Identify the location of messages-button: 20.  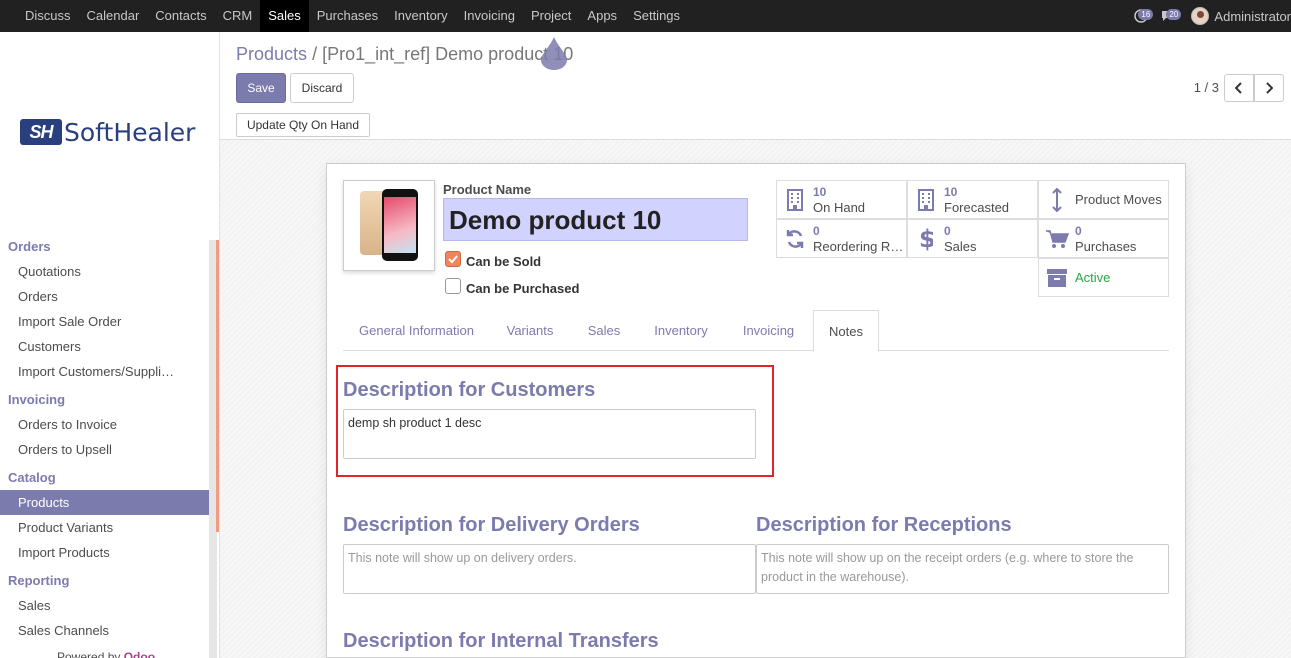
(1169, 16).